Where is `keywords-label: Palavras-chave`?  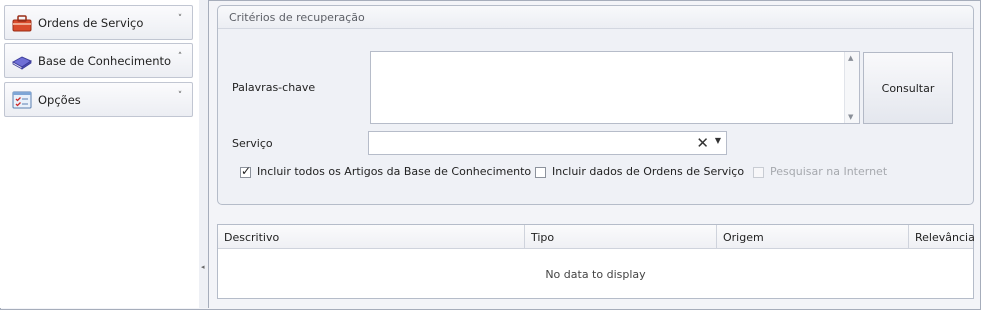 keywords-label: Palavras-chave is located at coordinates (274, 87).